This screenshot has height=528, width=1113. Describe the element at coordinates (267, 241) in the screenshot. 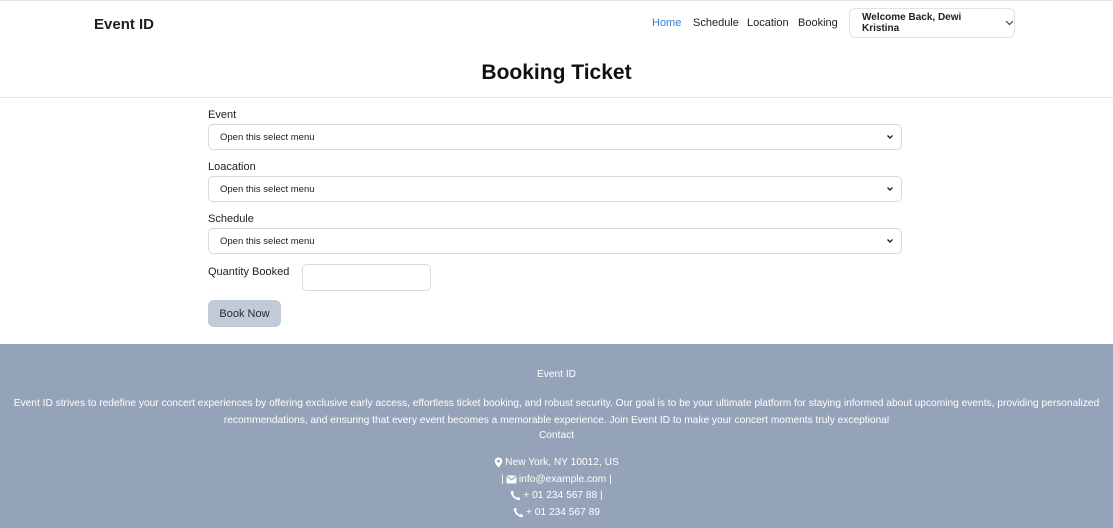

I see `schedule-select-value: Open this select menu` at that location.